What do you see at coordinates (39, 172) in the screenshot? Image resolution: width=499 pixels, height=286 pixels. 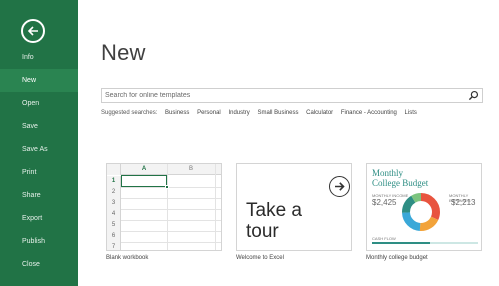 I see `nav-item-print: Print` at bounding box center [39, 172].